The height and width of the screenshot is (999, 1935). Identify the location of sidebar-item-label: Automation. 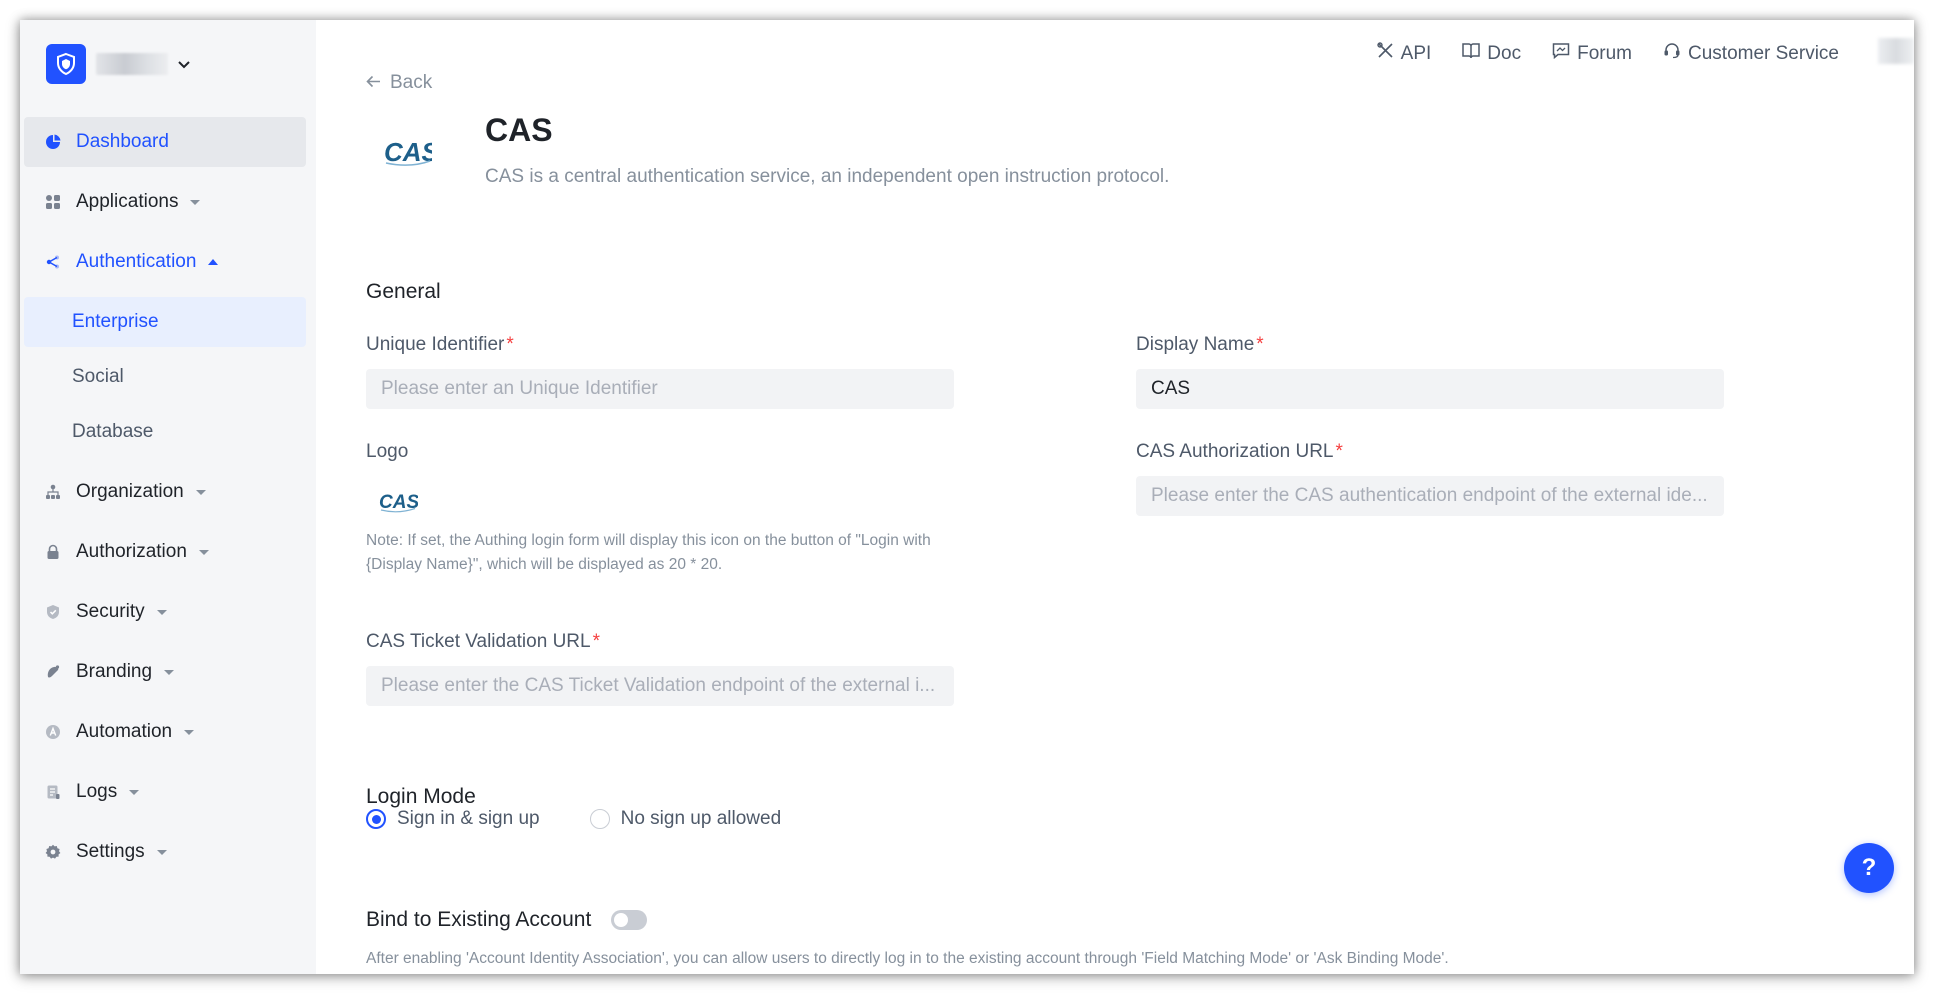
(124, 731).